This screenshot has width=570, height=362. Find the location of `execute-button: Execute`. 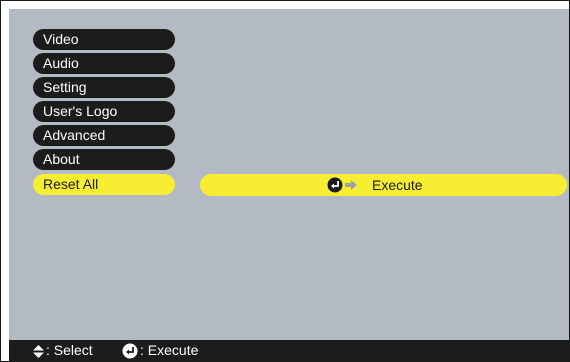

execute-button: Execute is located at coordinates (383, 185).